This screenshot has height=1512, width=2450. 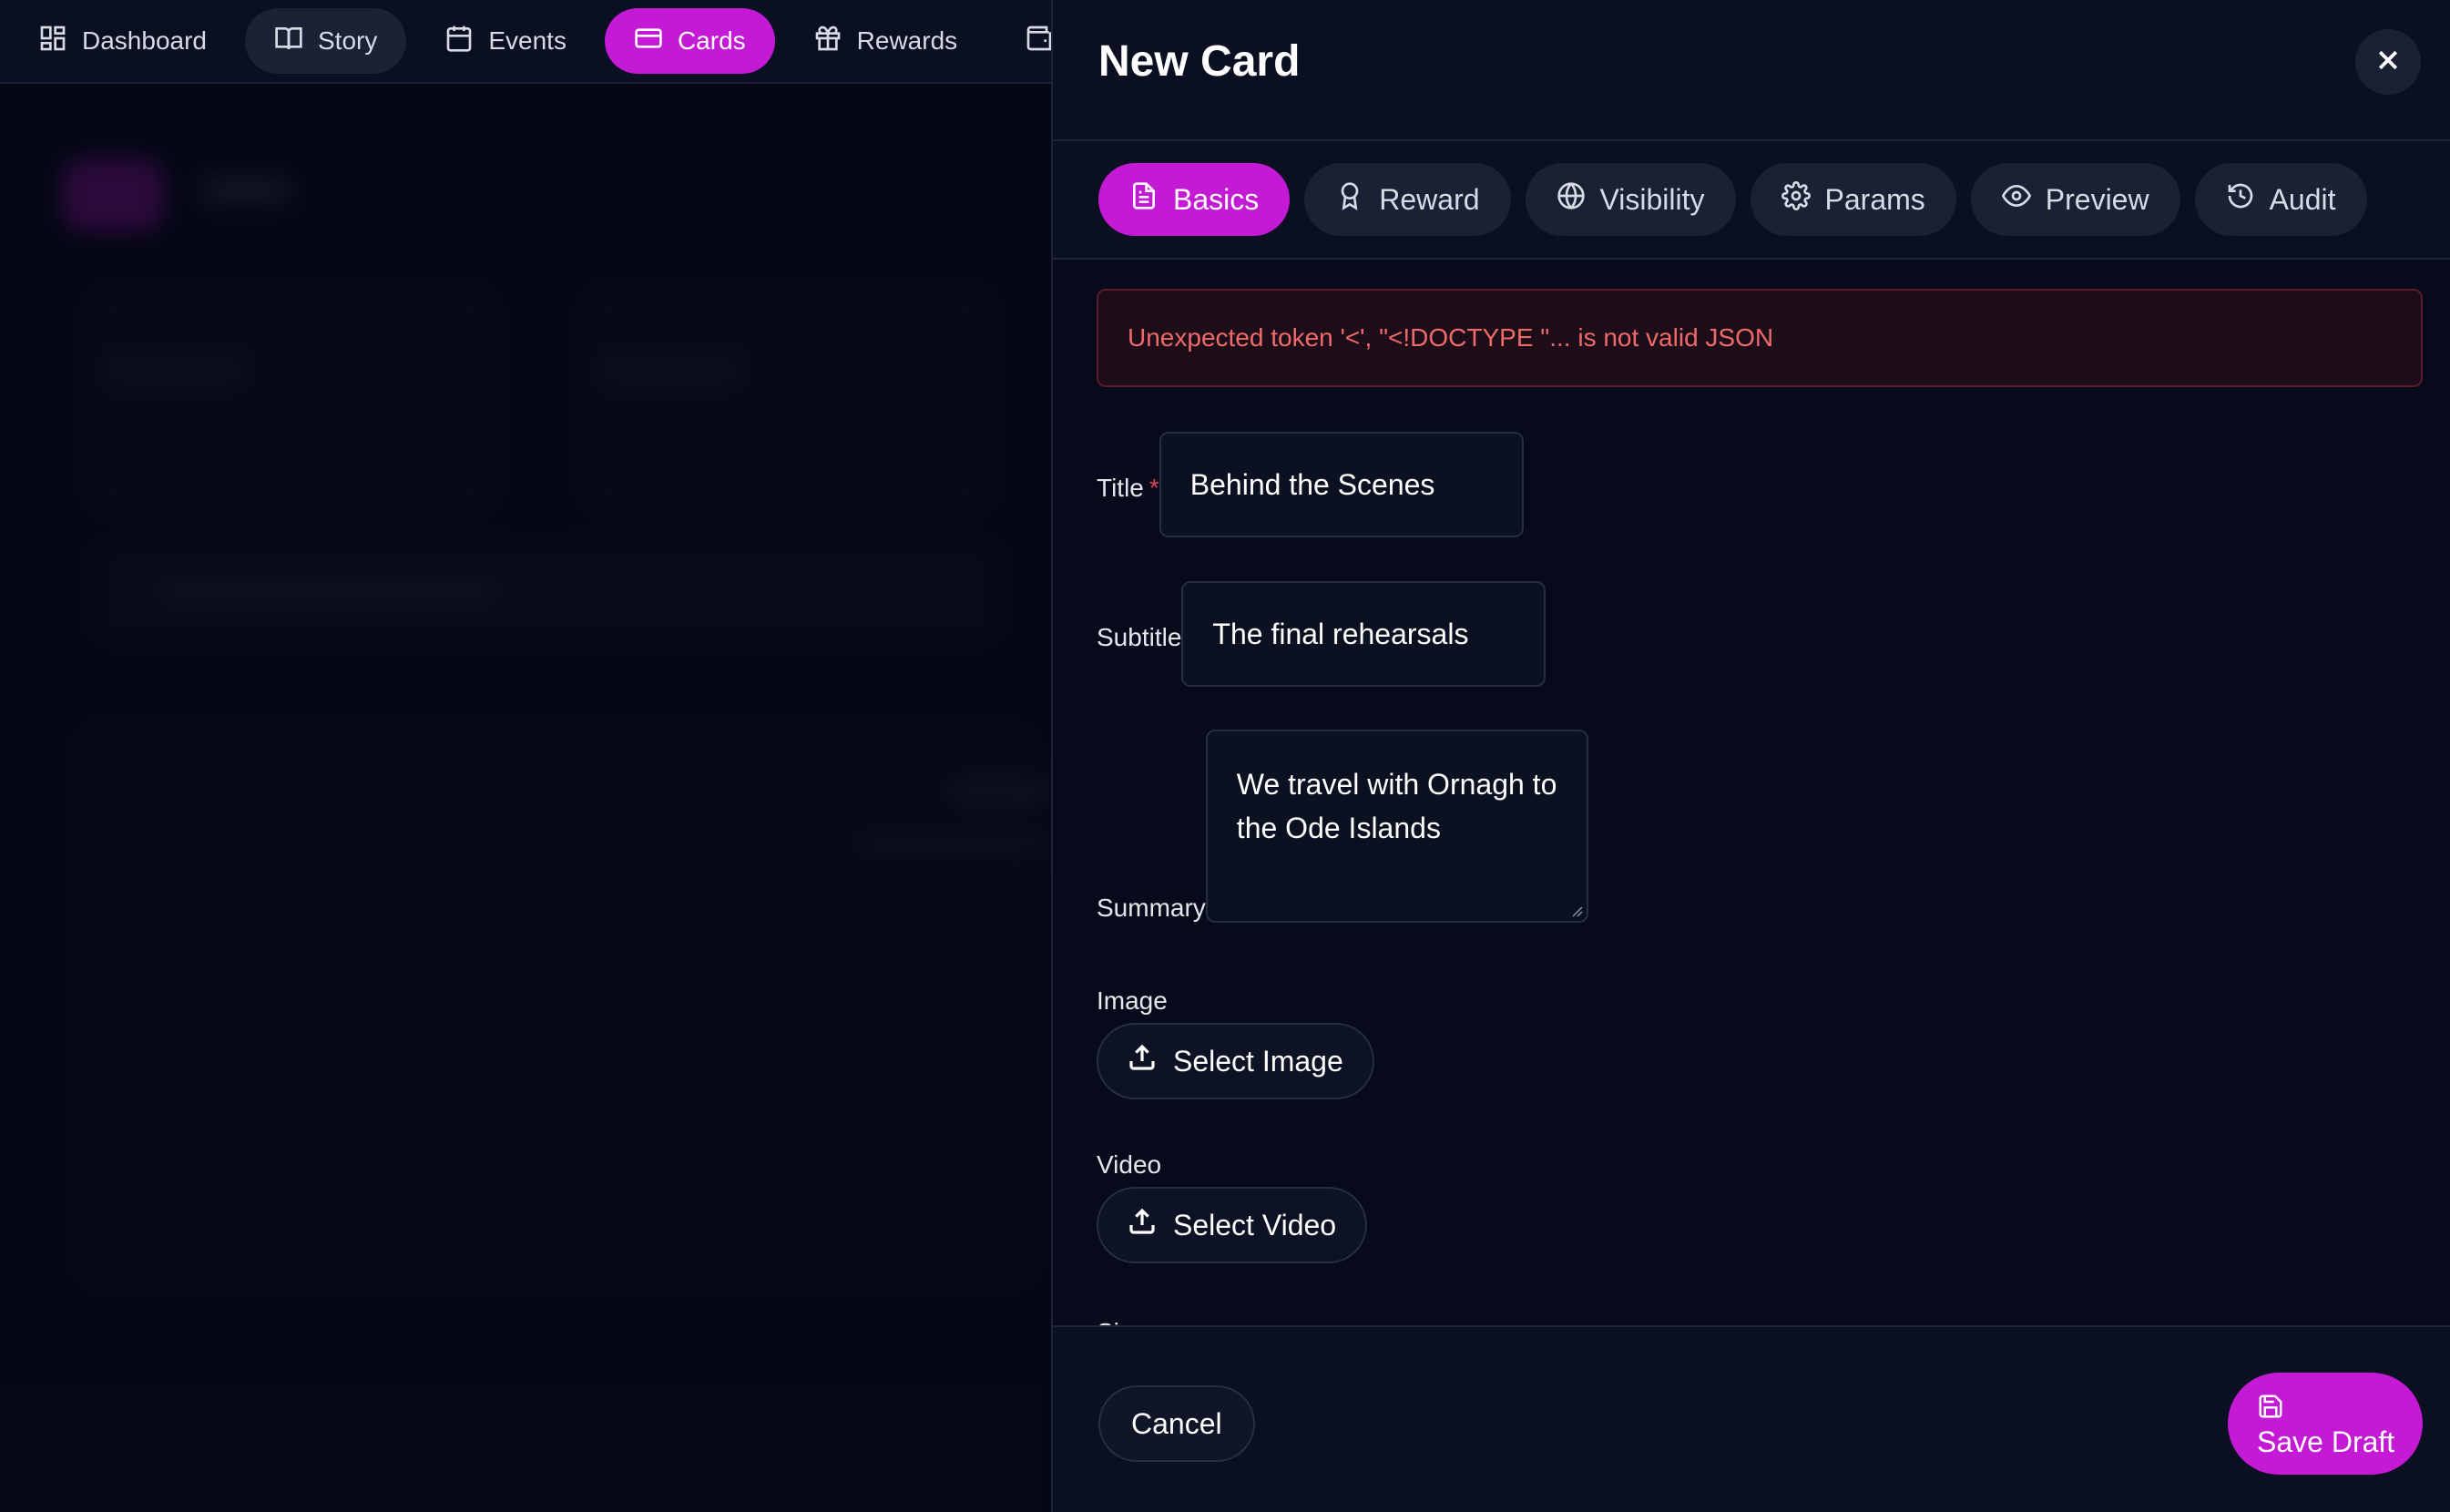 What do you see at coordinates (1577, 910) in the screenshot?
I see `resize-grip-icon` at bounding box center [1577, 910].